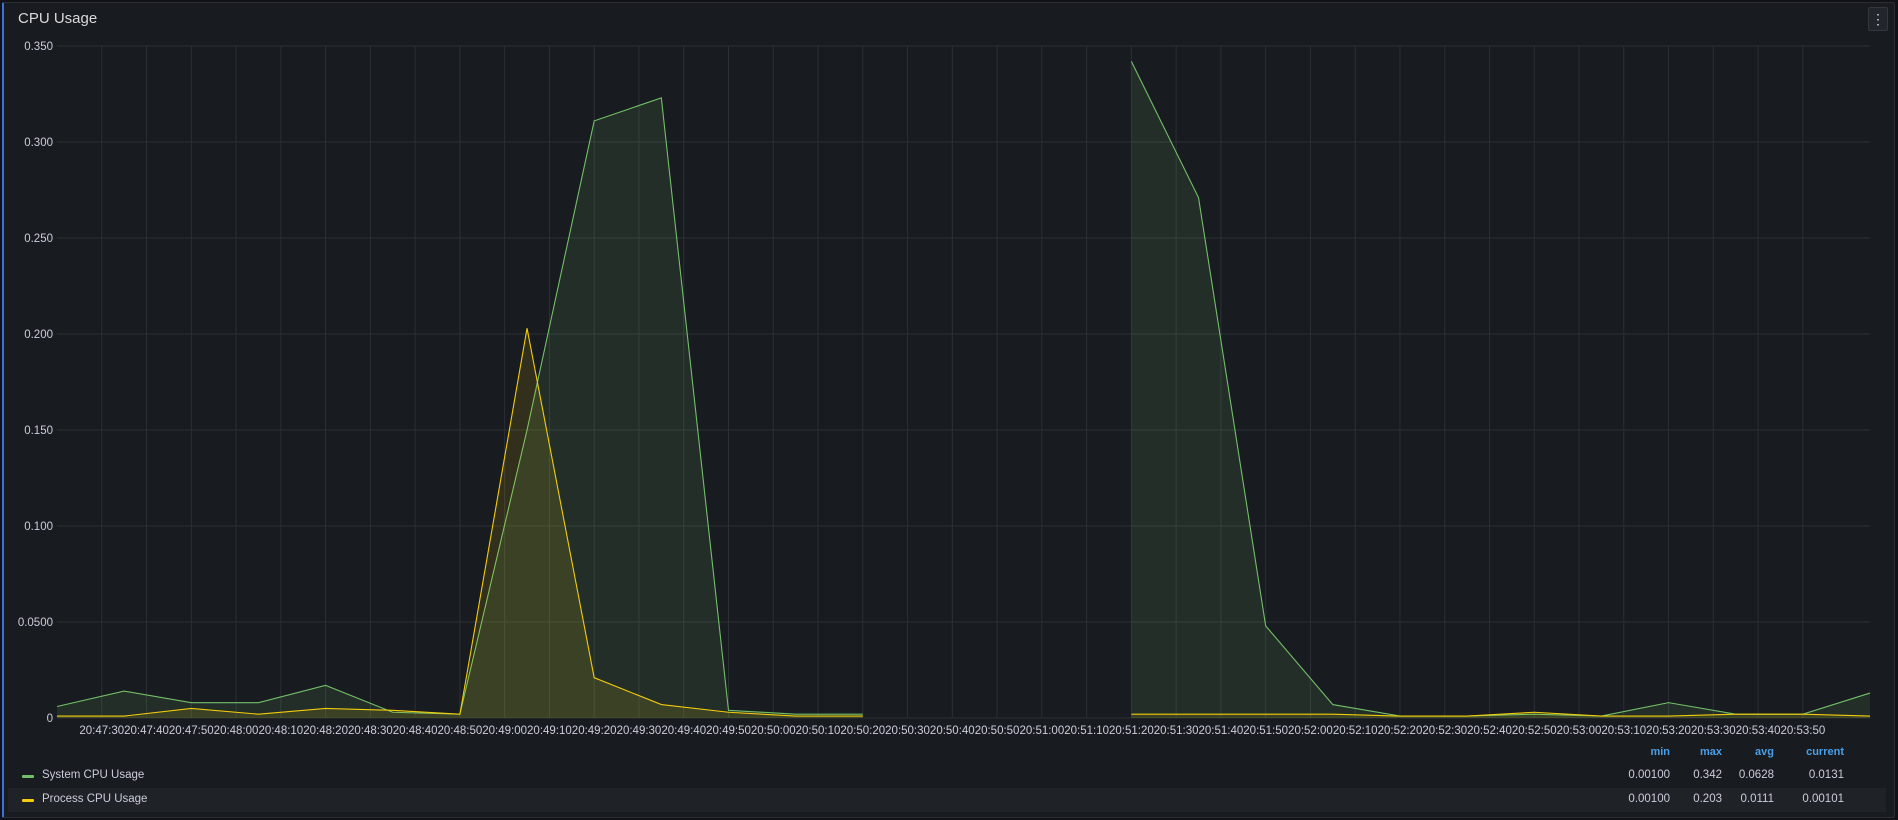 The image size is (1898, 820). Describe the element at coordinates (94, 799) in the screenshot. I see `legend-series-name: Process CPU Usage` at that location.